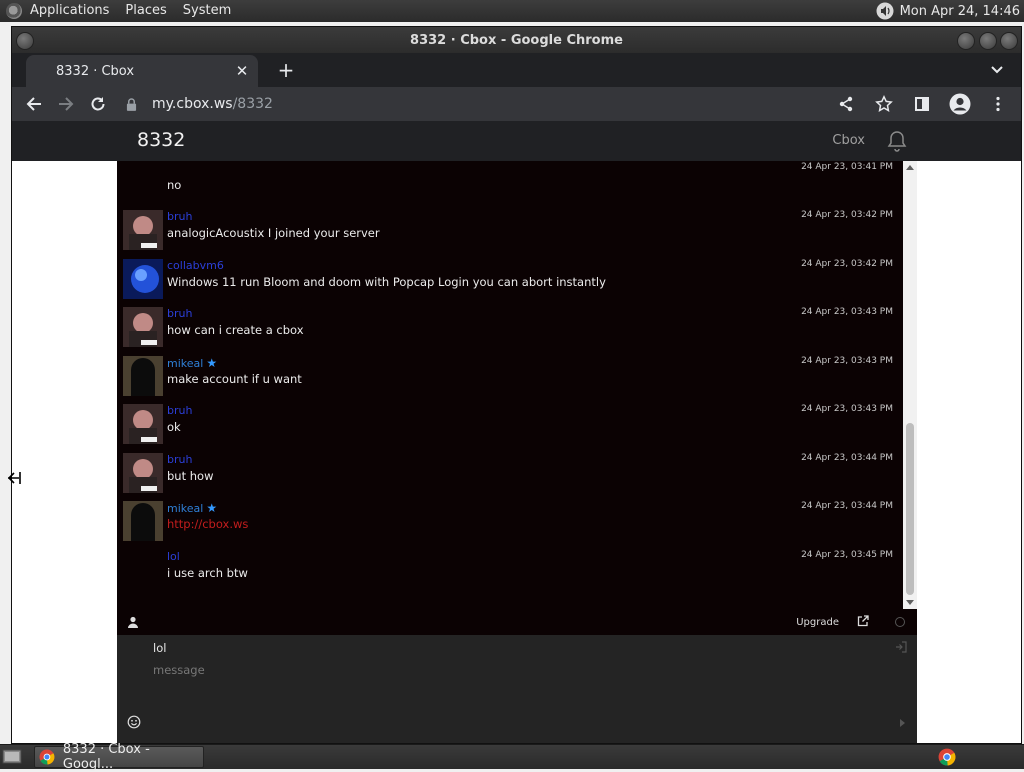  Describe the element at coordinates (192, 104) in the screenshot. I see `url-host: my.cbox.ws` at that location.